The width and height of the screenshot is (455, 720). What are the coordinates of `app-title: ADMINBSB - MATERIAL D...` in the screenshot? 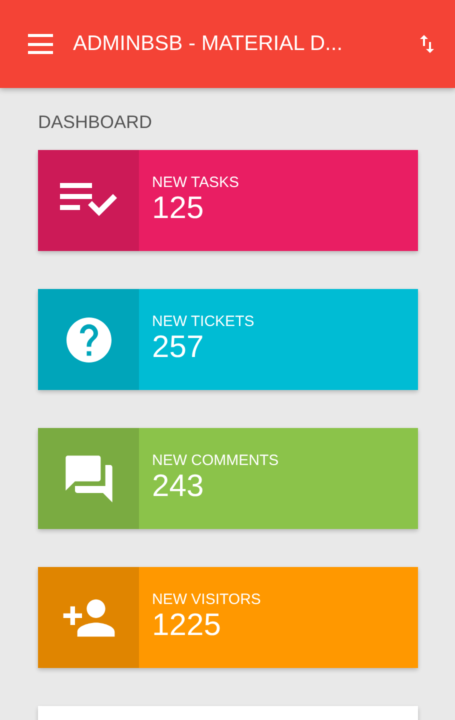 It's located at (208, 44).